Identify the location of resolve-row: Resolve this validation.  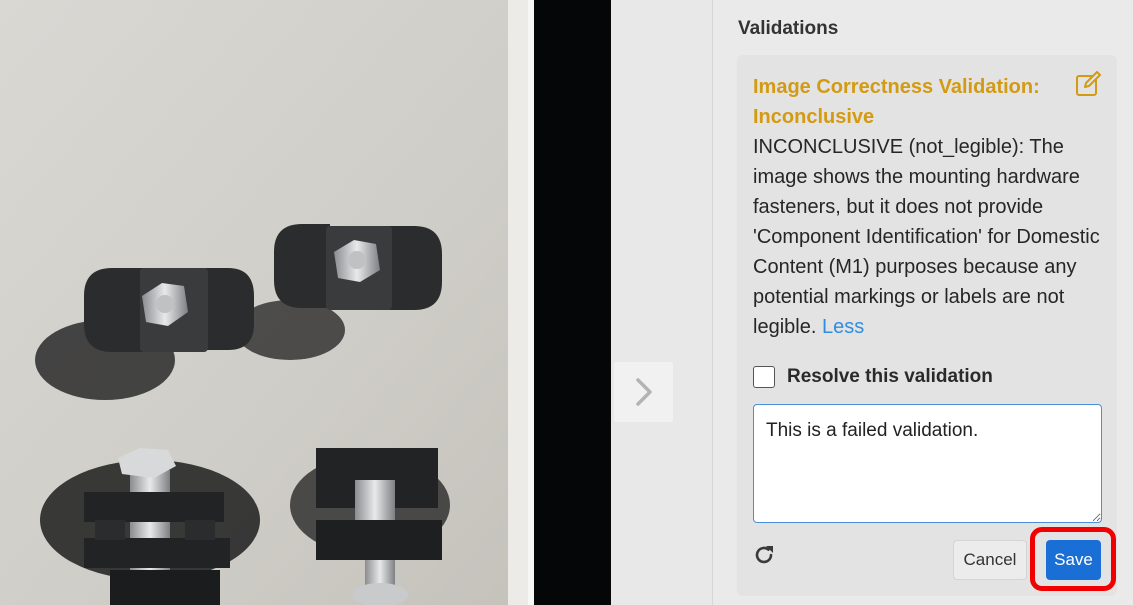
(873, 377).